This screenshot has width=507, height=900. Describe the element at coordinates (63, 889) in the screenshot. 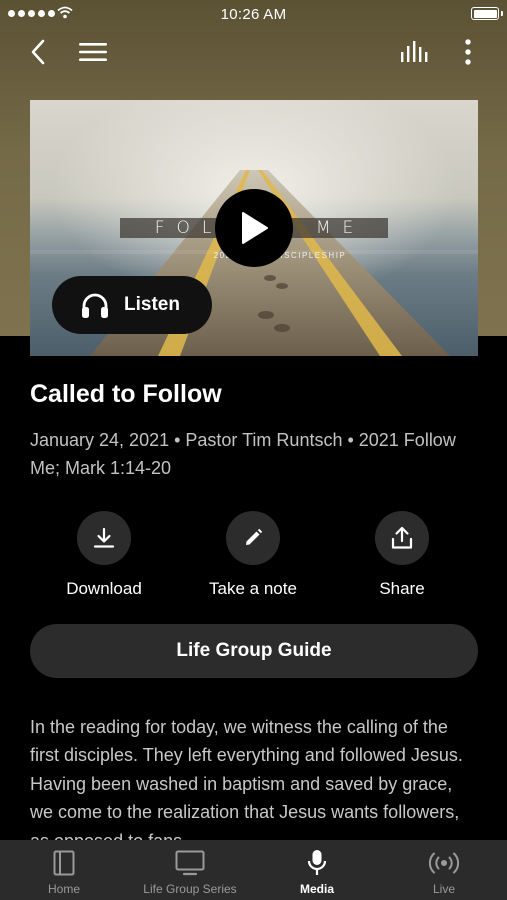

I see `tab-home-label: Home` at that location.